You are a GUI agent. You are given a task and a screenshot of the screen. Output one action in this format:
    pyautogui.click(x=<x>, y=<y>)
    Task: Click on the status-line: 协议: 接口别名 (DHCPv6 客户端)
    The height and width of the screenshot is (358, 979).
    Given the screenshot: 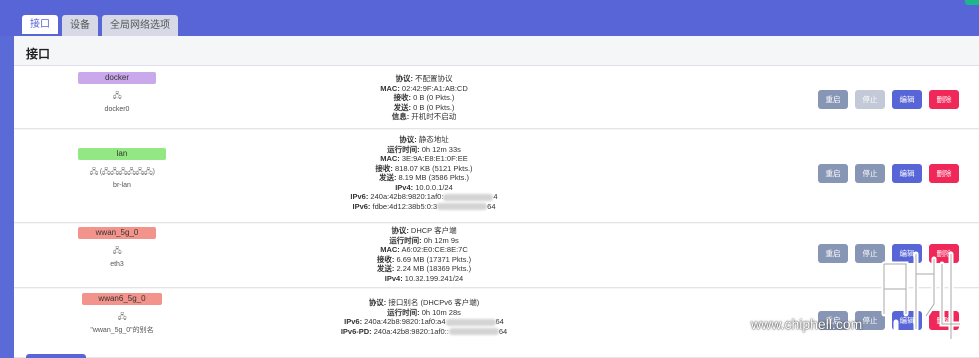 What is the action you would take?
    pyautogui.click(x=424, y=302)
    